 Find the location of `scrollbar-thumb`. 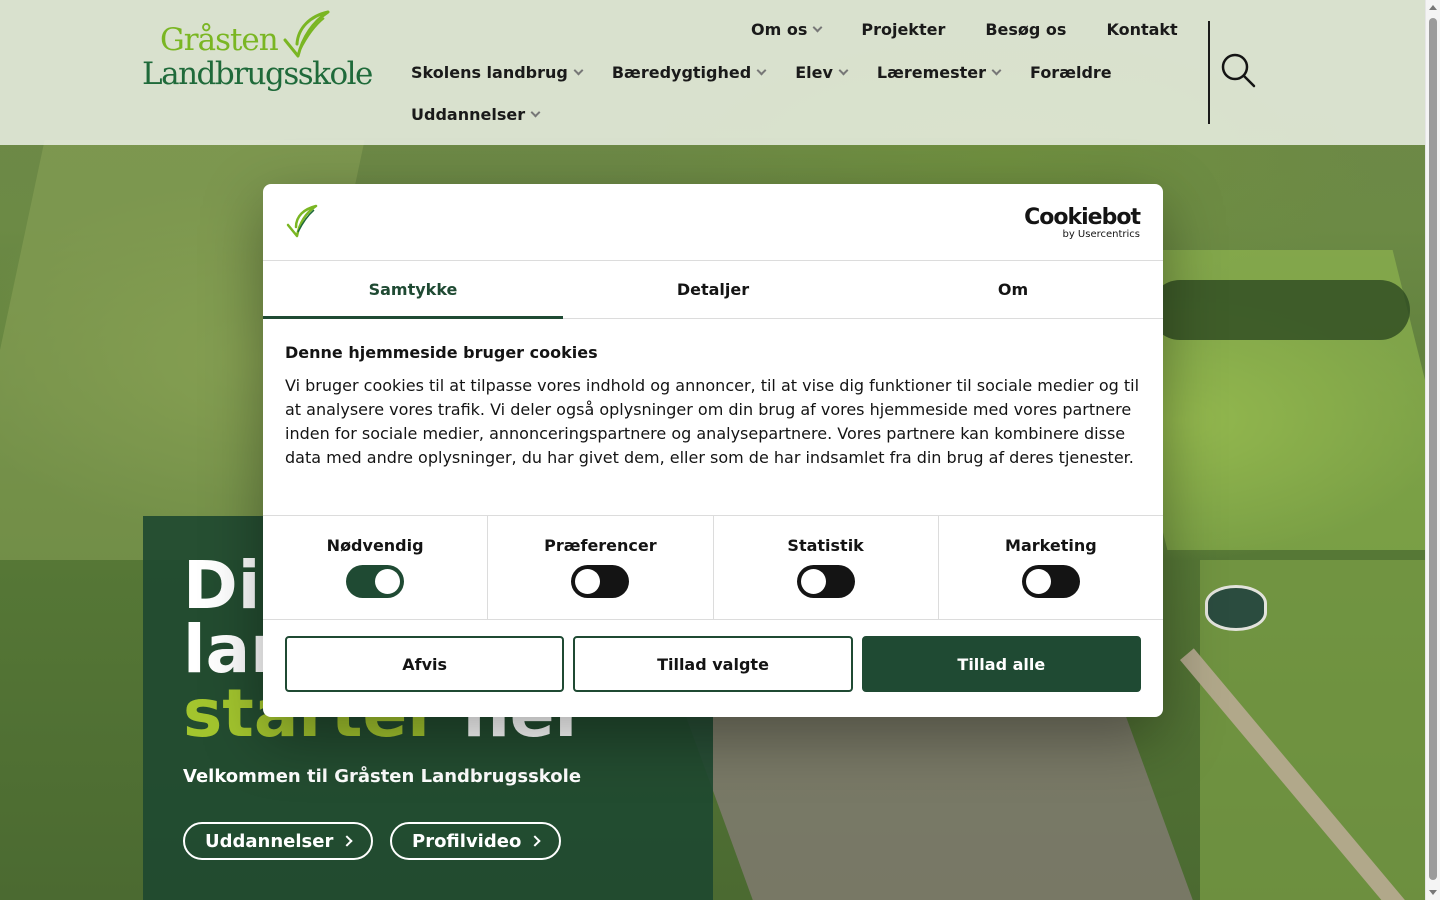

scrollbar-thumb is located at coordinates (1433, 449).